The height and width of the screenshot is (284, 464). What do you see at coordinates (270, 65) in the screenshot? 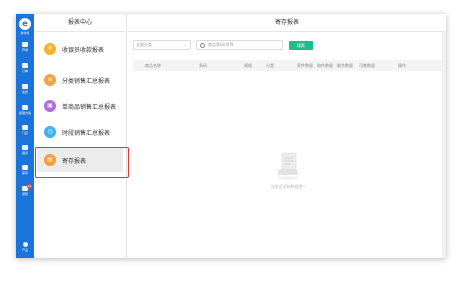
I see `column-header: 分类` at bounding box center [270, 65].